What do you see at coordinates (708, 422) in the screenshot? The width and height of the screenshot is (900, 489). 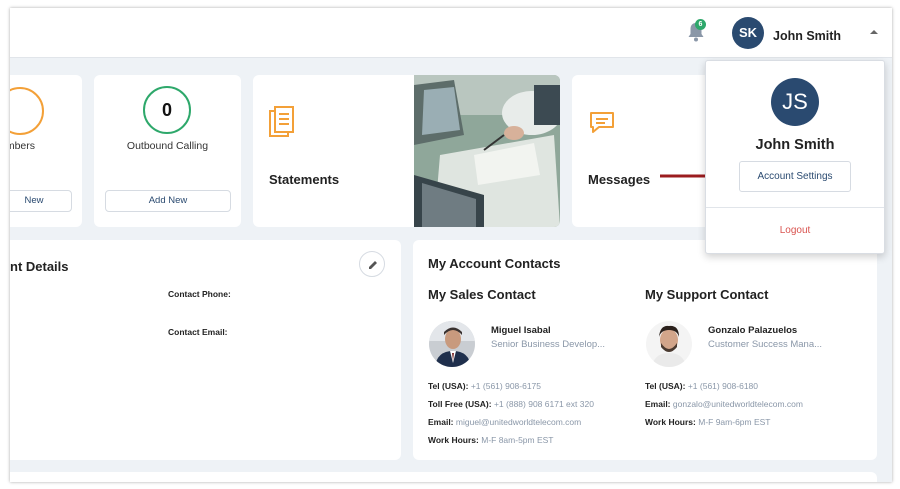 I see `support-hours-line: Work Hours: M-F 9am-6pm EST` at bounding box center [708, 422].